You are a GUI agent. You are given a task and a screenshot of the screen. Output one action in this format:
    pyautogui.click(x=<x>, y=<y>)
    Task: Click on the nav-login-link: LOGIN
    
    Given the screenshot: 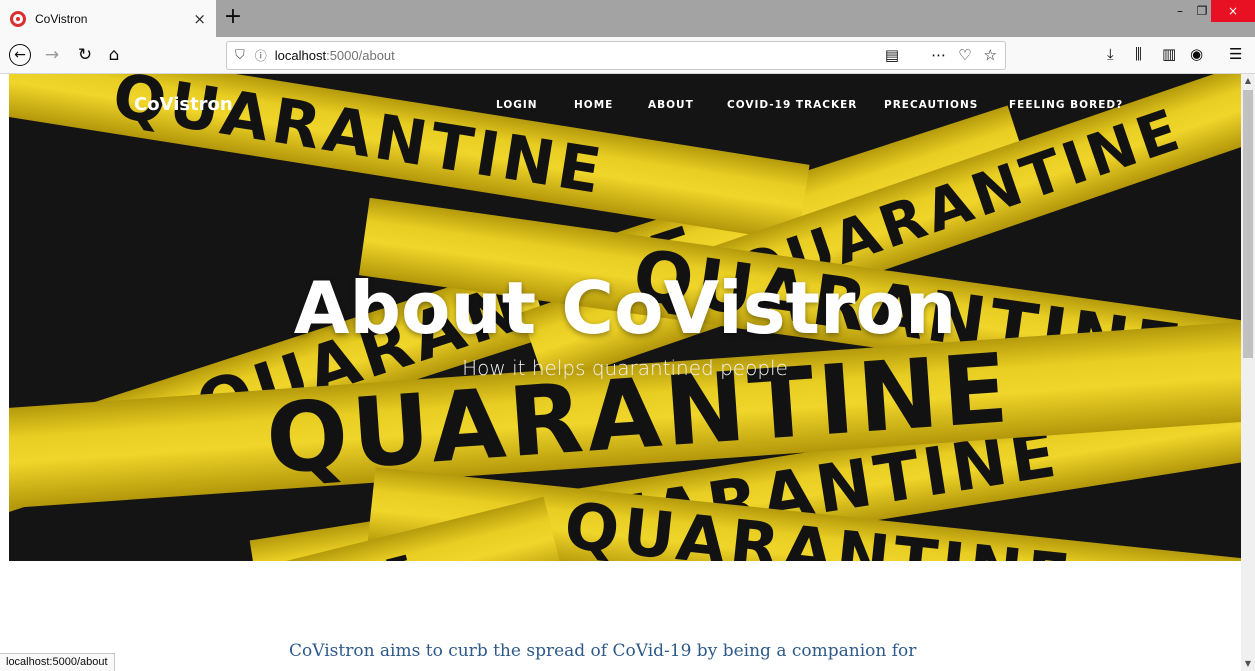 What is the action you would take?
    pyautogui.click(x=517, y=105)
    